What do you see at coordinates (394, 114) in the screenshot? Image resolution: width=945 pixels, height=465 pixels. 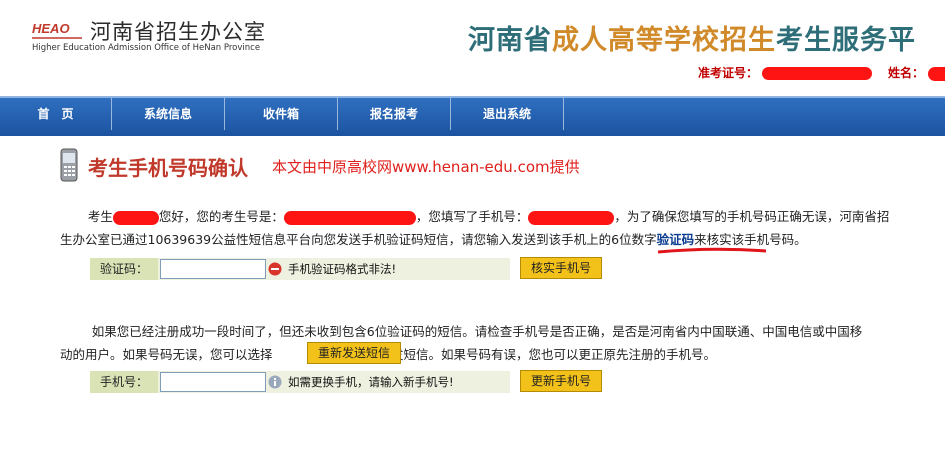 I see `nav-item-registration: 报名报考` at bounding box center [394, 114].